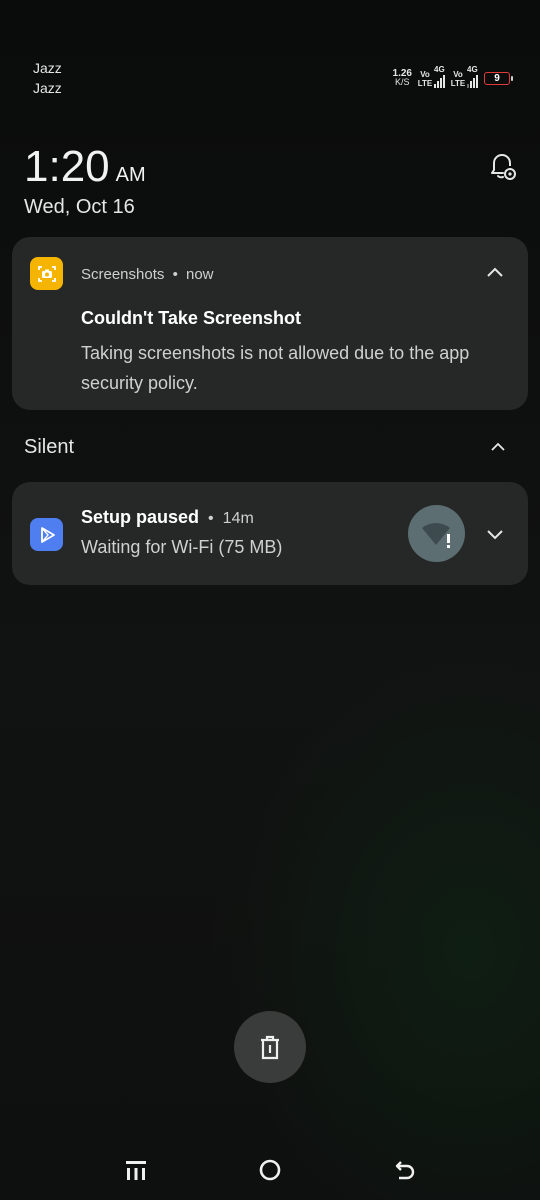 The image size is (540, 1200). What do you see at coordinates (270, 1170) in the screenshot?
I see `home-circle-icon` at bounding box center [270, 1170].